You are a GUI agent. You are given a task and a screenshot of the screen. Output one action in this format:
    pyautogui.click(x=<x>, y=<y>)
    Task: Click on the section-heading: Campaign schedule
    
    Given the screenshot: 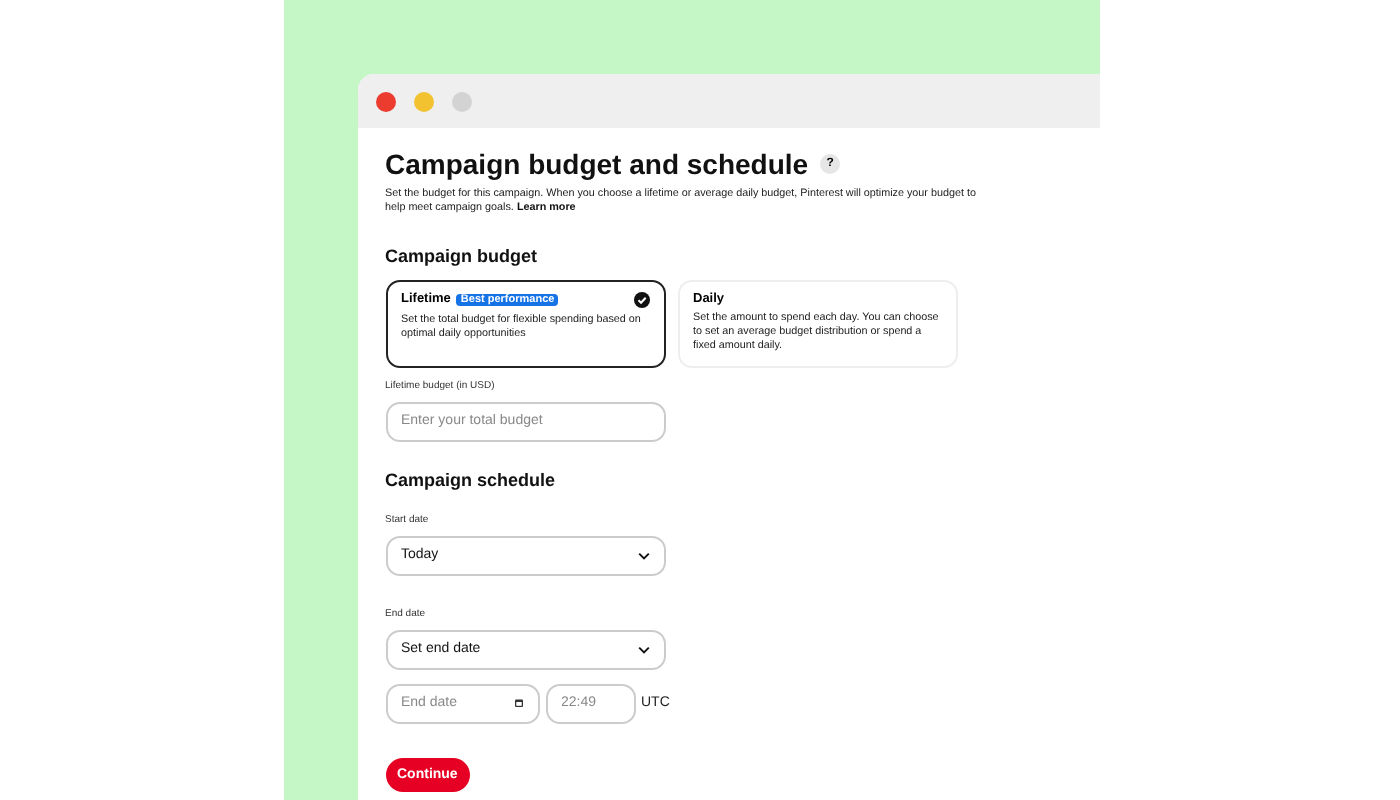 What is the action you would take?
    pyautogui.click(x=470, y=479)
    